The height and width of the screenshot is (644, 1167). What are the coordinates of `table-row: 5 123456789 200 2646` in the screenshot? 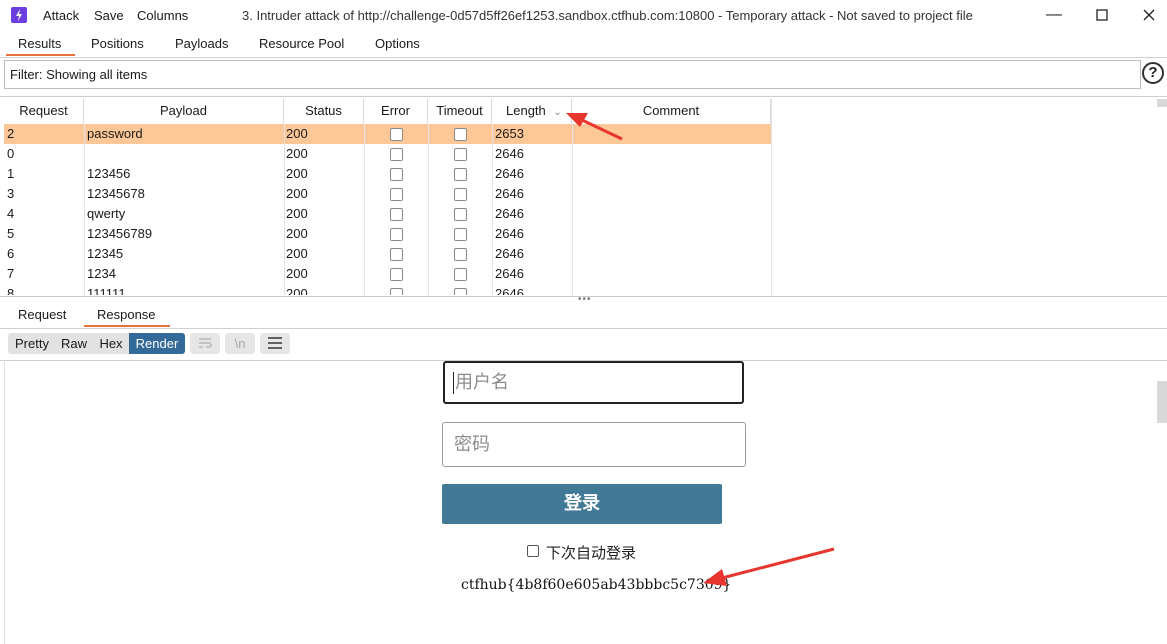 It's located at (387, 234).